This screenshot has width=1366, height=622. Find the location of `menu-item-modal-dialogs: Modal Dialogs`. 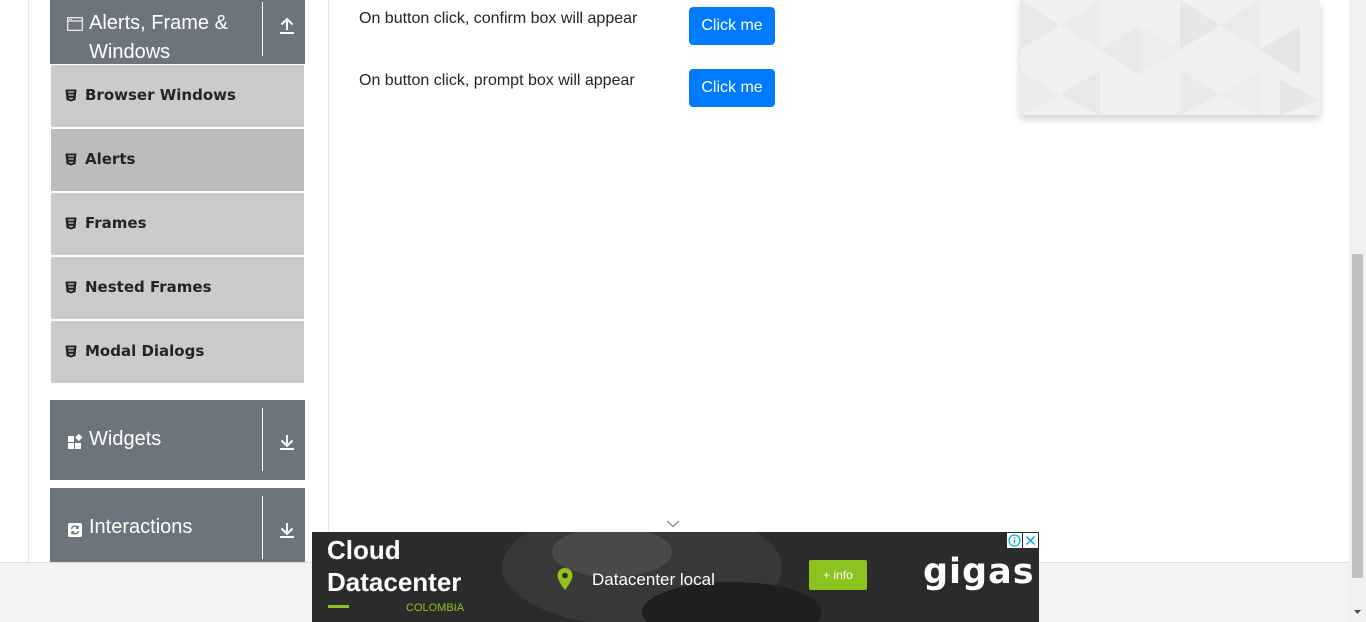

menu-item-modal-dialogs: Modal Dialogs is located at coordinates (177, 352).